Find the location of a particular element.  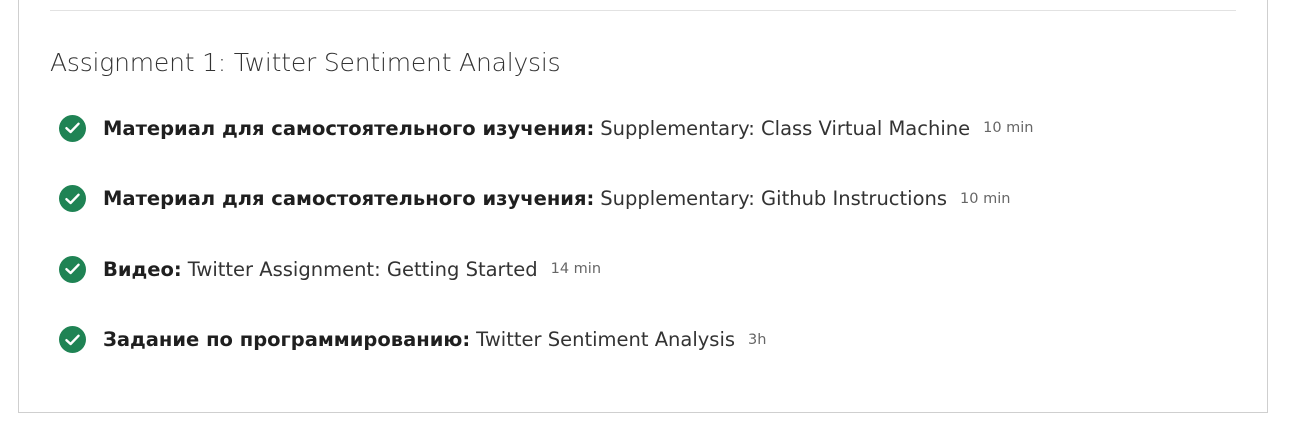

item-title-link: Supplementary: Github Instructions is located at coordinates (773, 198).